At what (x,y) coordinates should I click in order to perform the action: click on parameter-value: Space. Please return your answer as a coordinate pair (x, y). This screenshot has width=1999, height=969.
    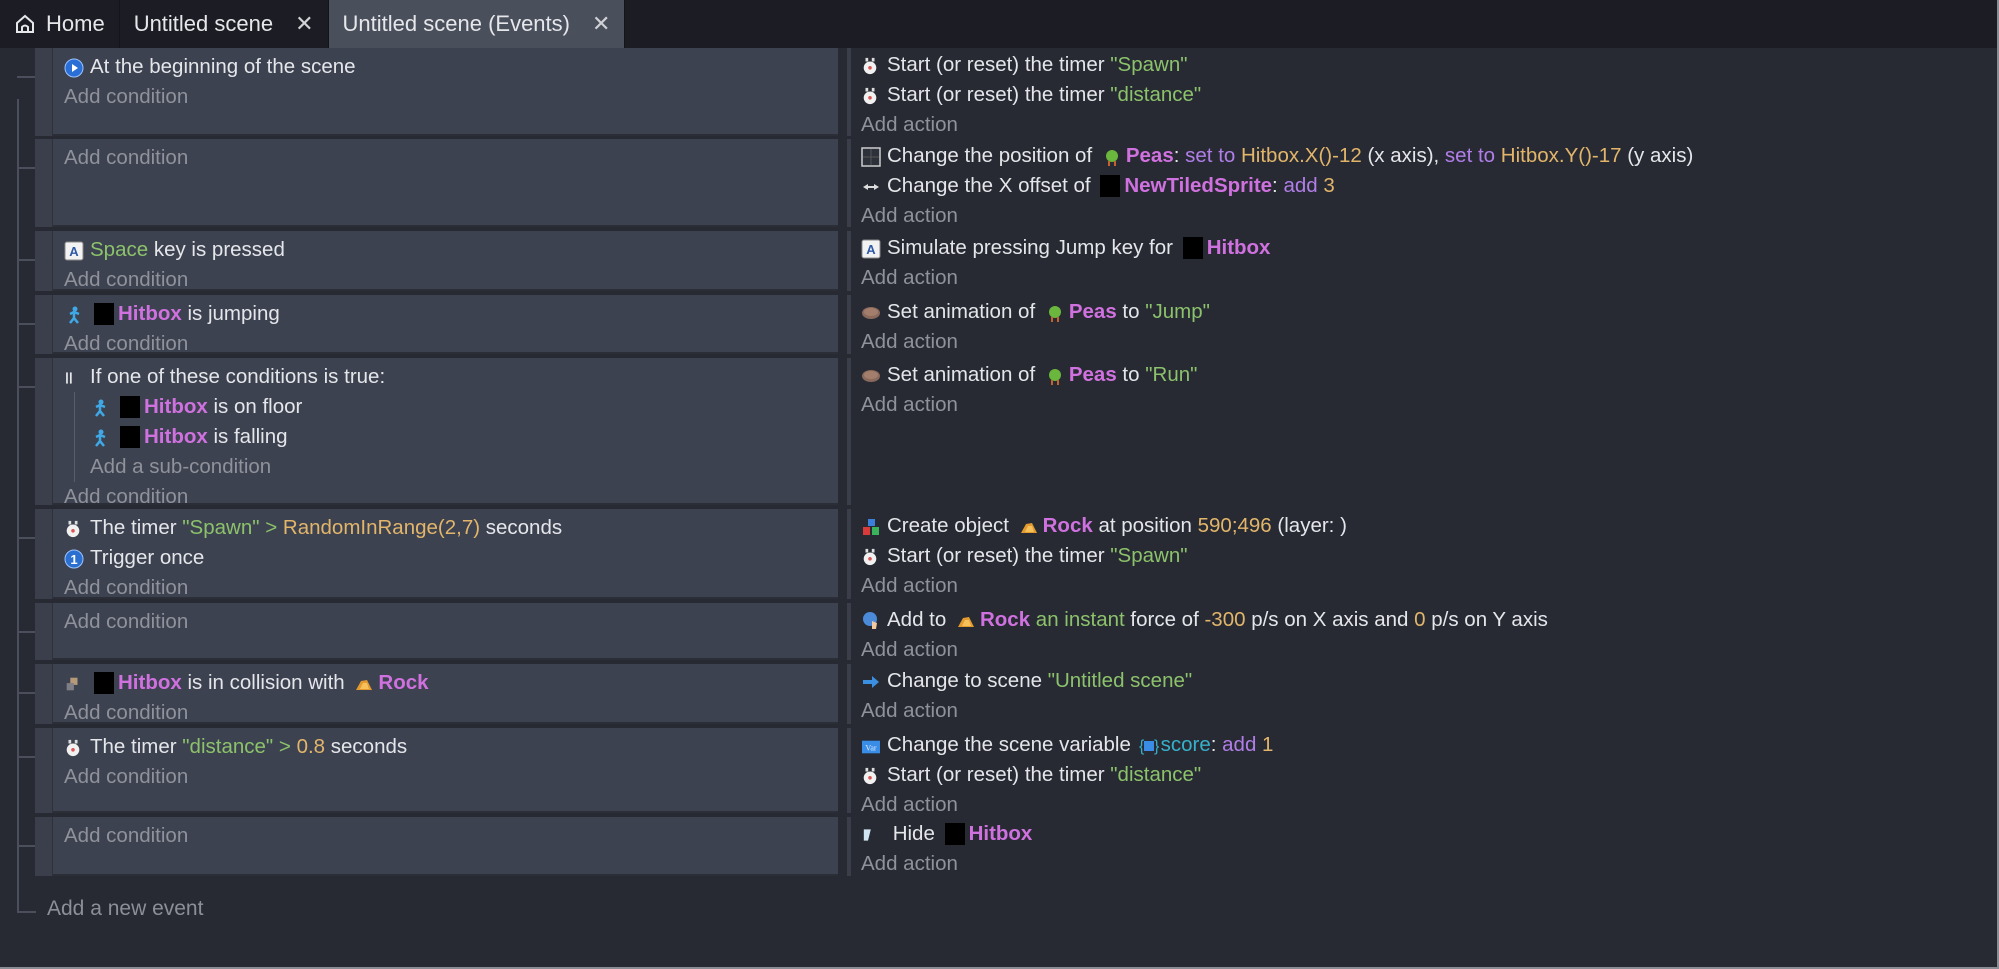
    Looking at the image, I should click on (119, 249).